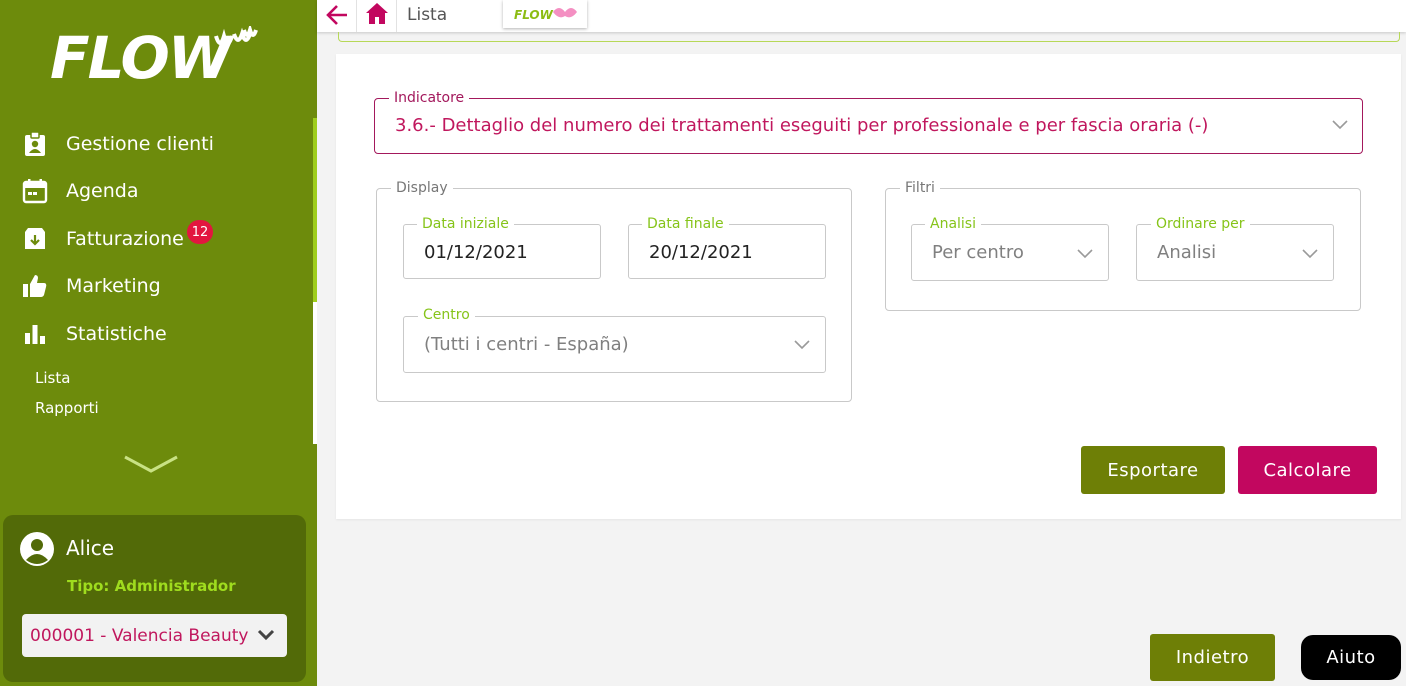 The height and width of the screenshot is (686, 1406). I want to click on thumbs-up-icon, so click(35, 286).